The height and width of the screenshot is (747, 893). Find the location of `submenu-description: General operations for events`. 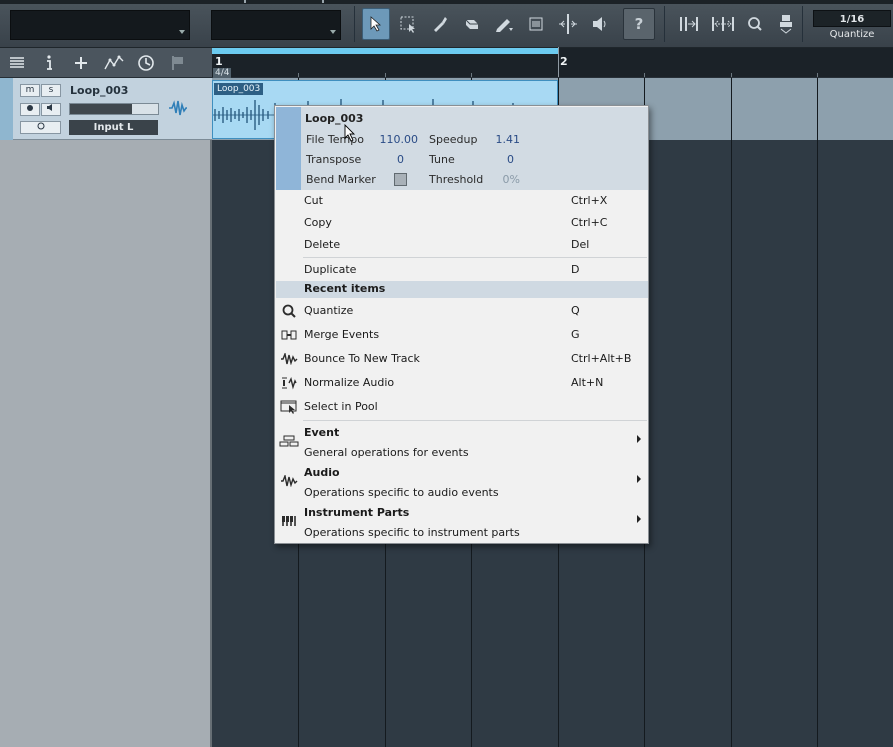

submenu-description: General operations for events is located at coordinates (386, 452).